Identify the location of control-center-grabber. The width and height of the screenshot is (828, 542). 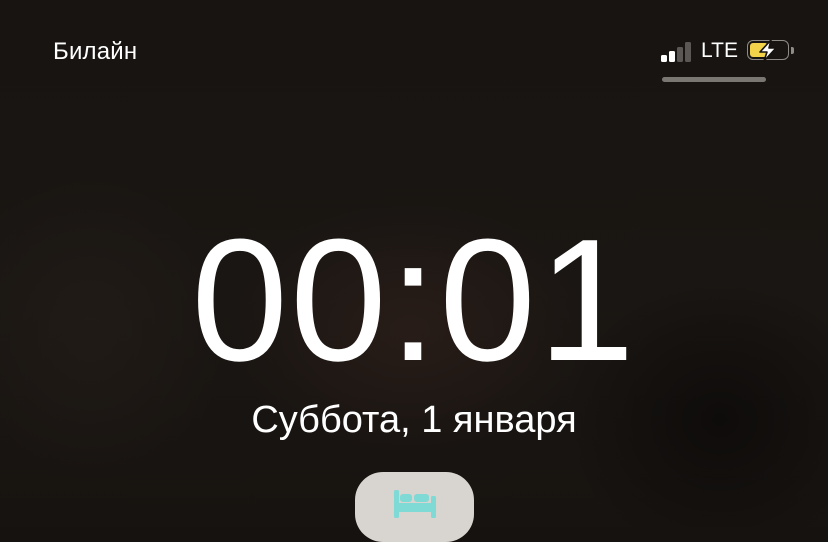
(714, 79).